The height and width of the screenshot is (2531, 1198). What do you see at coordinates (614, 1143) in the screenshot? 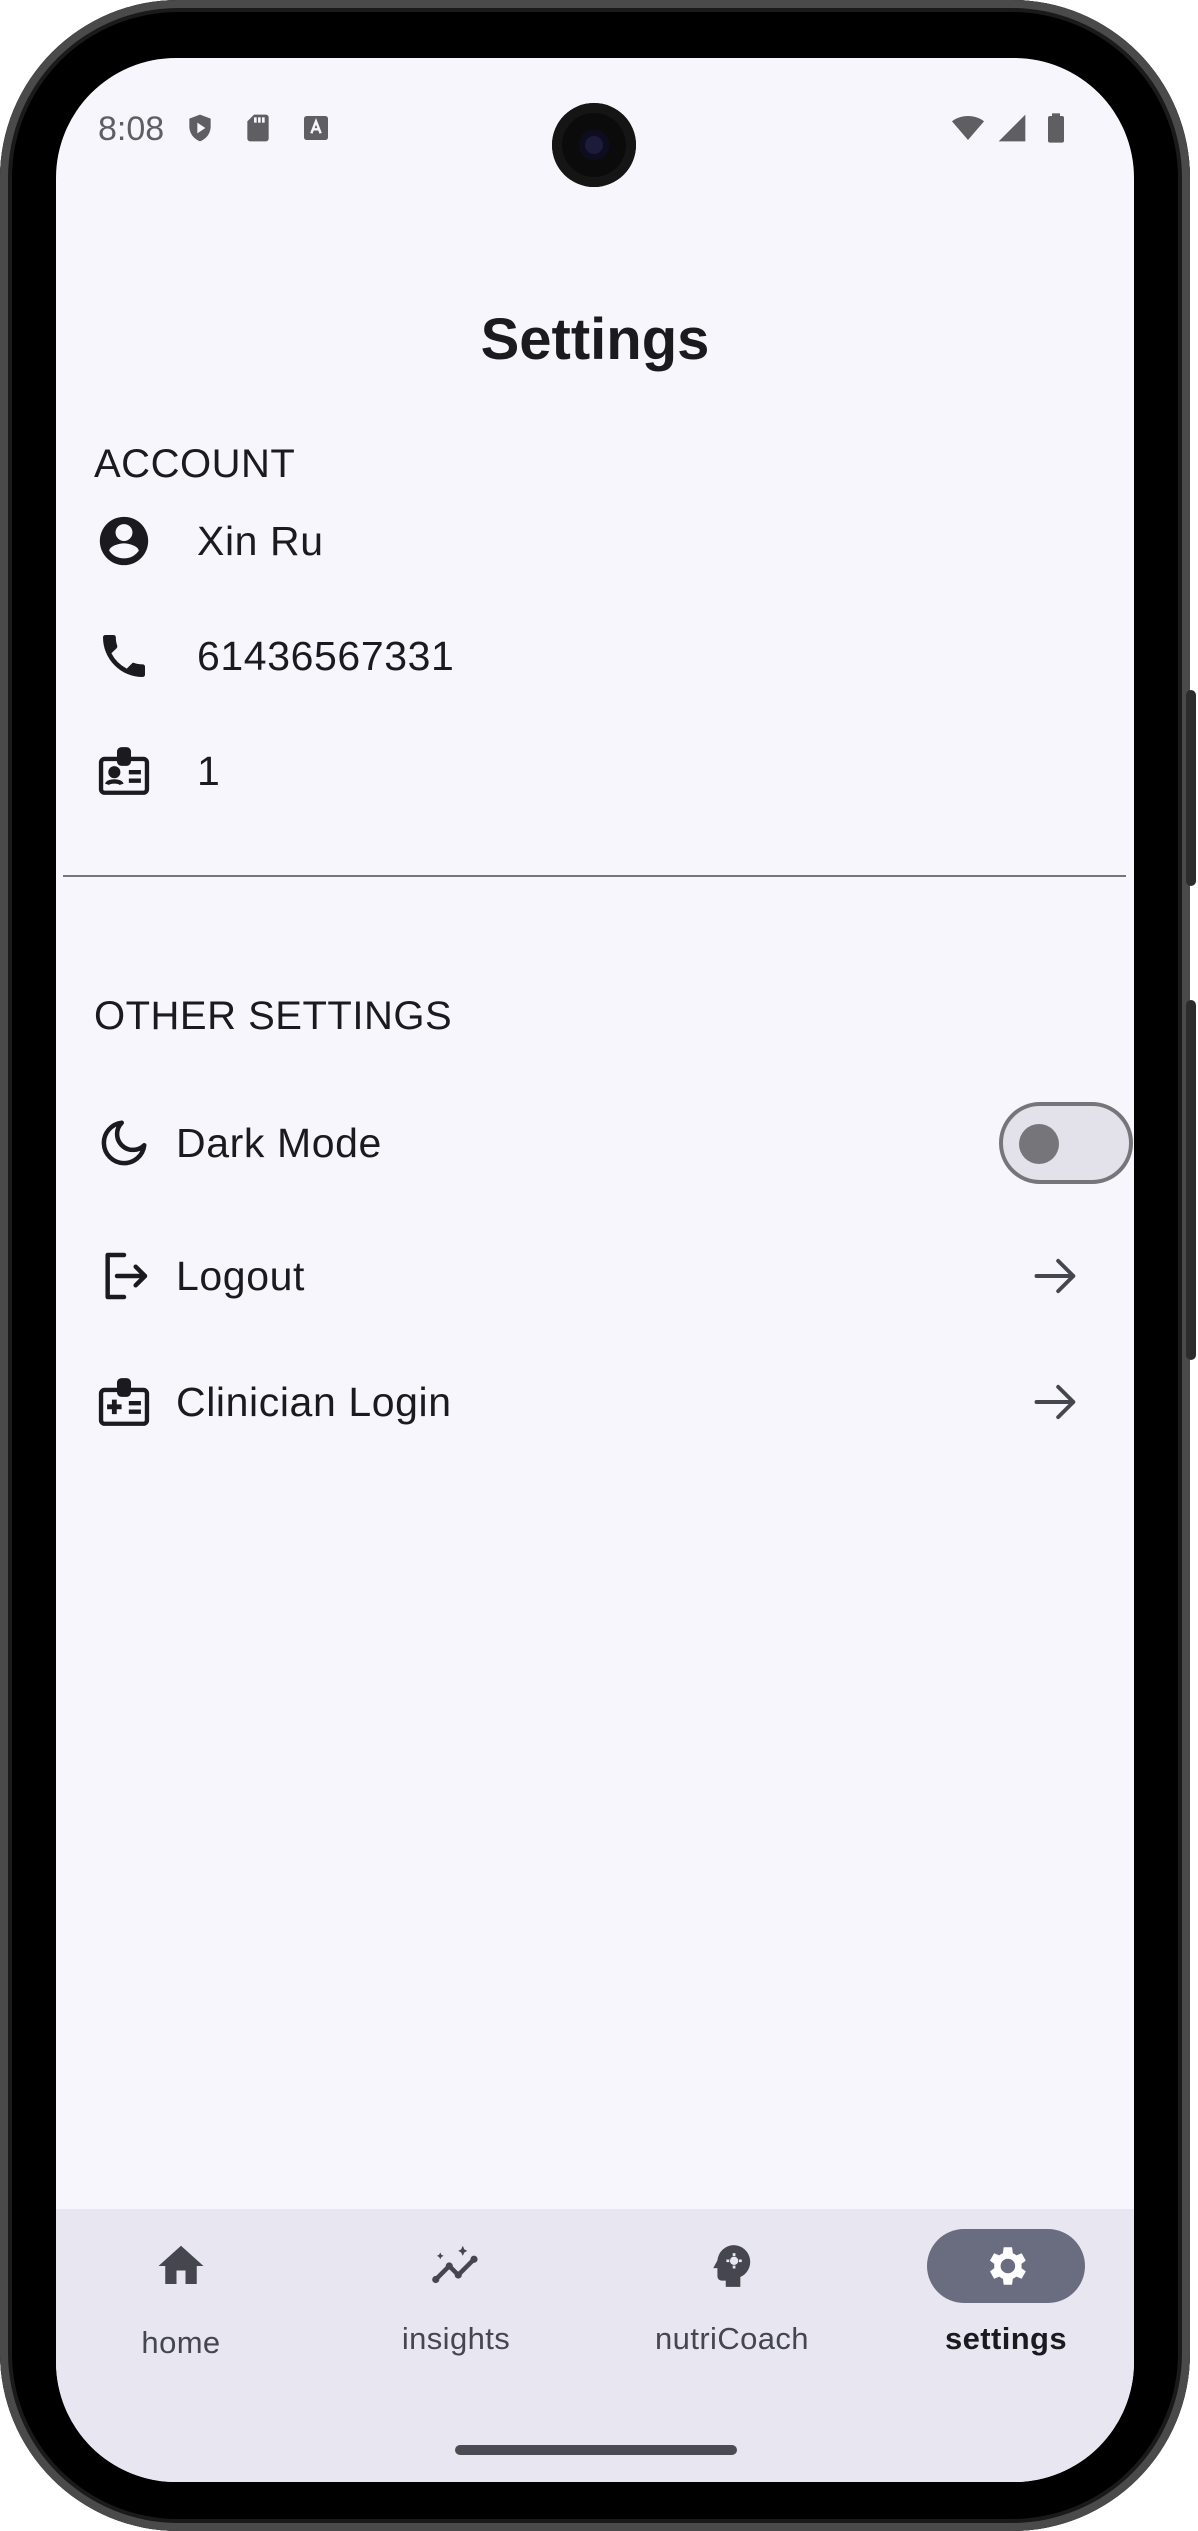
I see `dark-mode-row: Dark Mode` at bounding box center [614, 1143].